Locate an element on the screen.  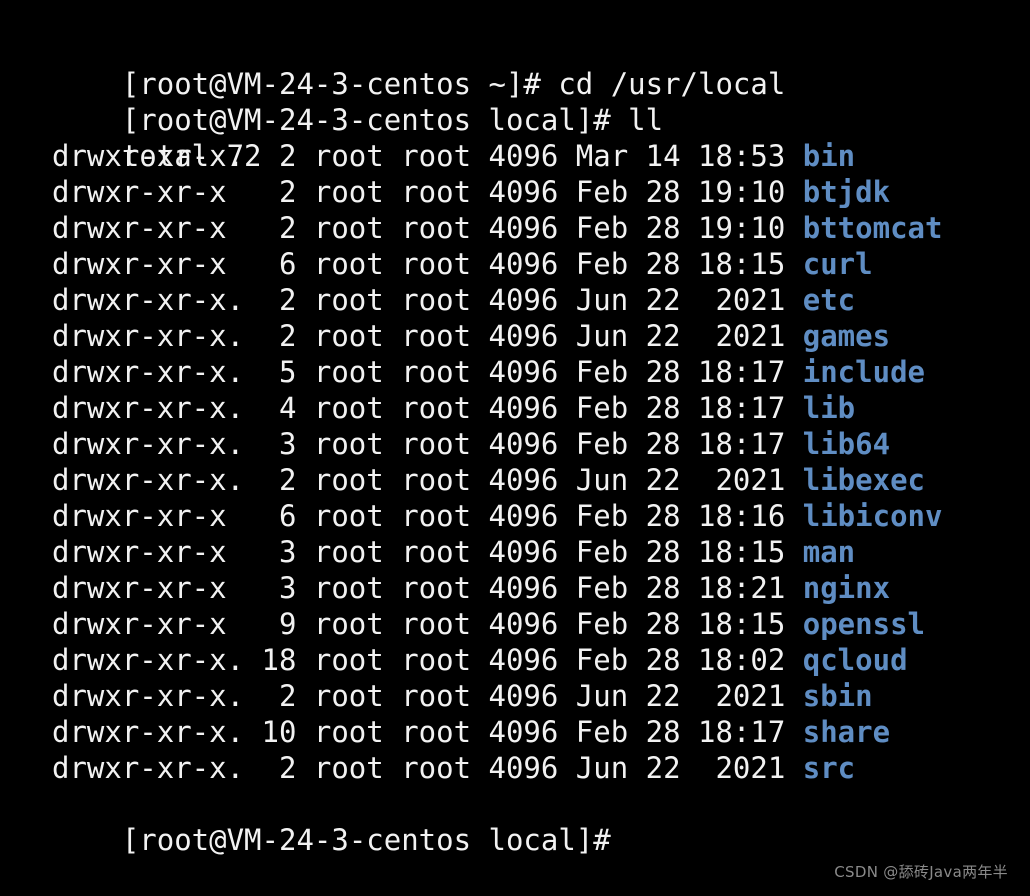
command-text-cd: [root@VM-24-3-centos ~]# cd /usr/local is located at coordinates (453, 84).